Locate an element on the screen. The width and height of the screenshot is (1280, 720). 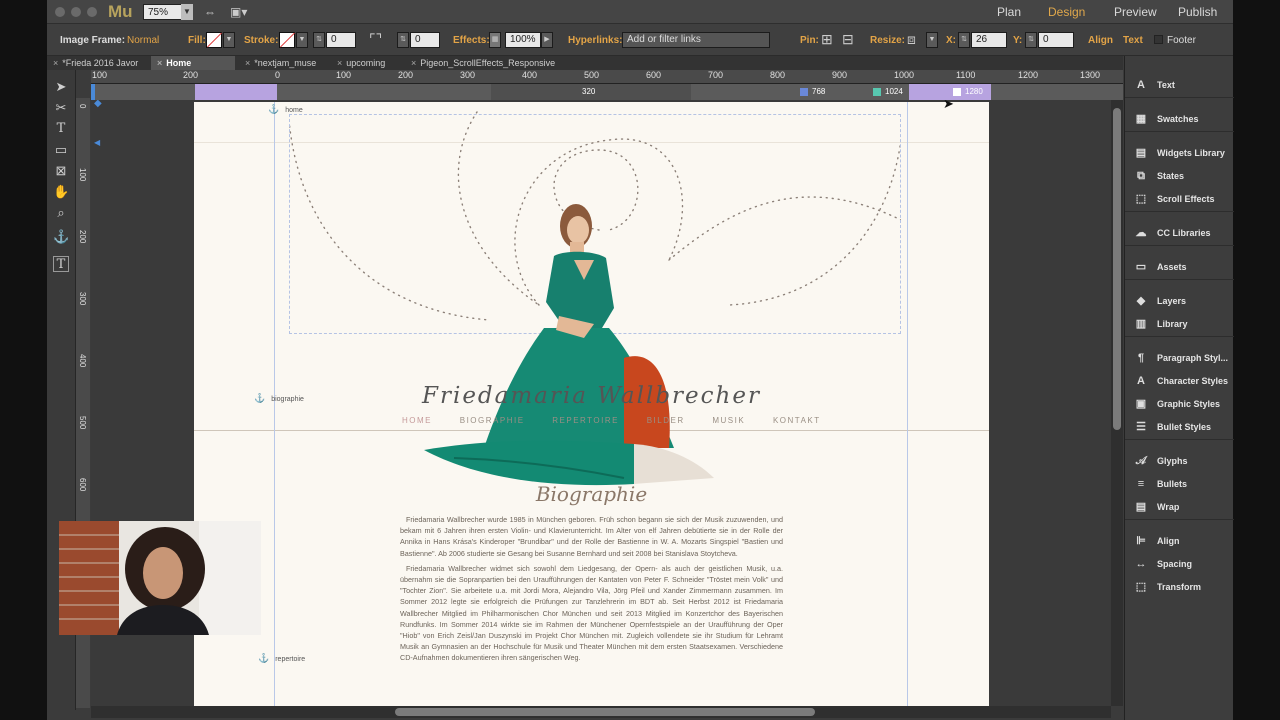
publish-button: Publish is located at coordinates (1197, 12).